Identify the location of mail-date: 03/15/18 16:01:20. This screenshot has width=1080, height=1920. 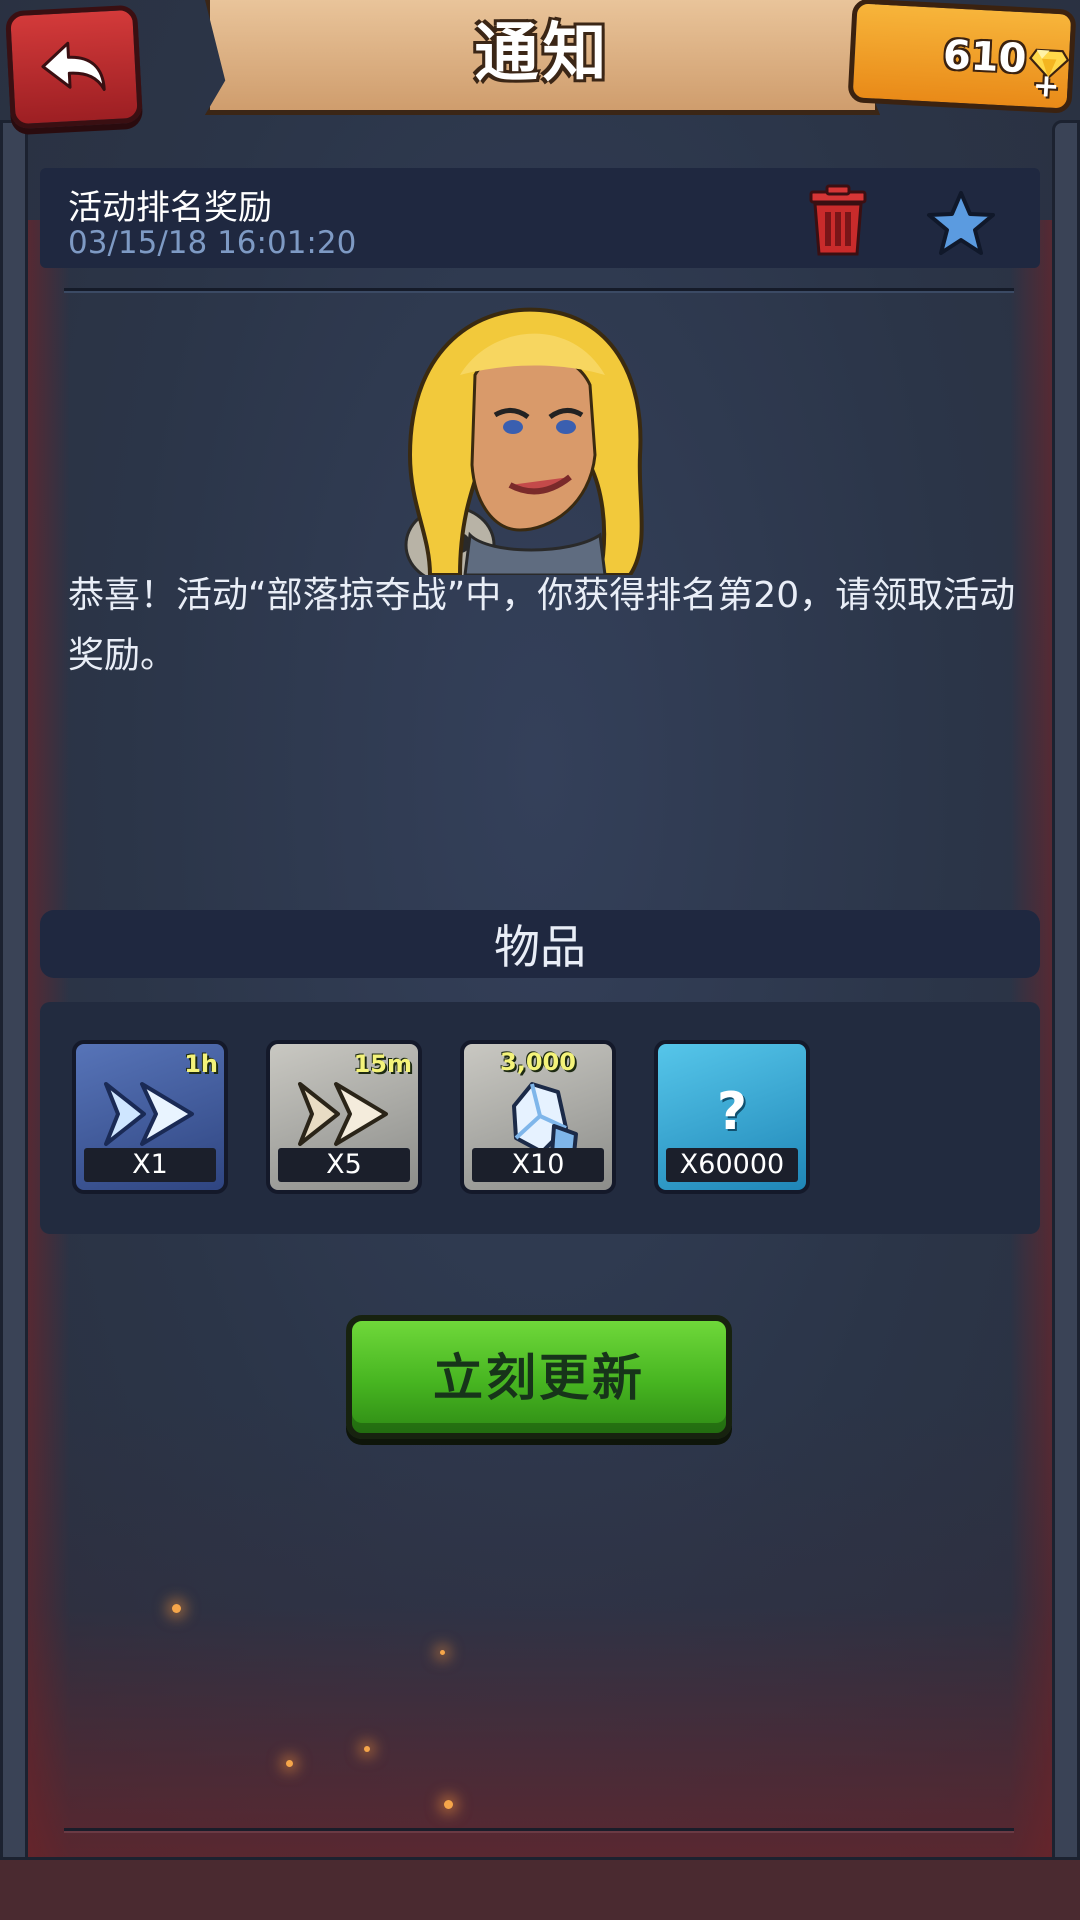
(212, 243).